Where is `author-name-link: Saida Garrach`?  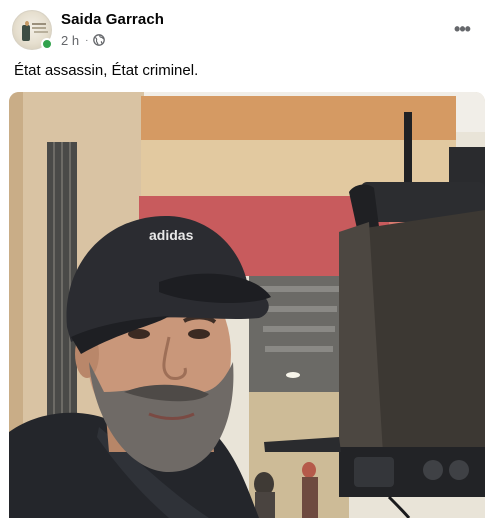
author-name-link: Saida Garrach is located at coordinates (112, 19).